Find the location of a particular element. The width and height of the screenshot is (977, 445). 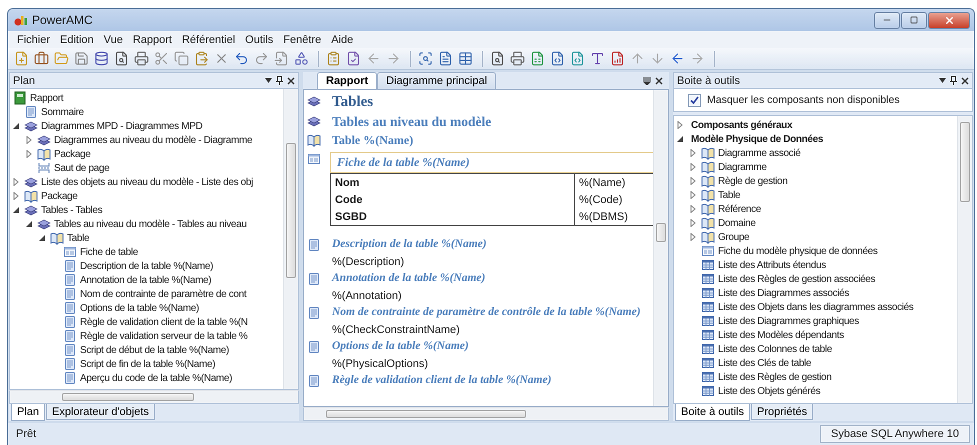

copy-icon is located at coordinates (181, 58).